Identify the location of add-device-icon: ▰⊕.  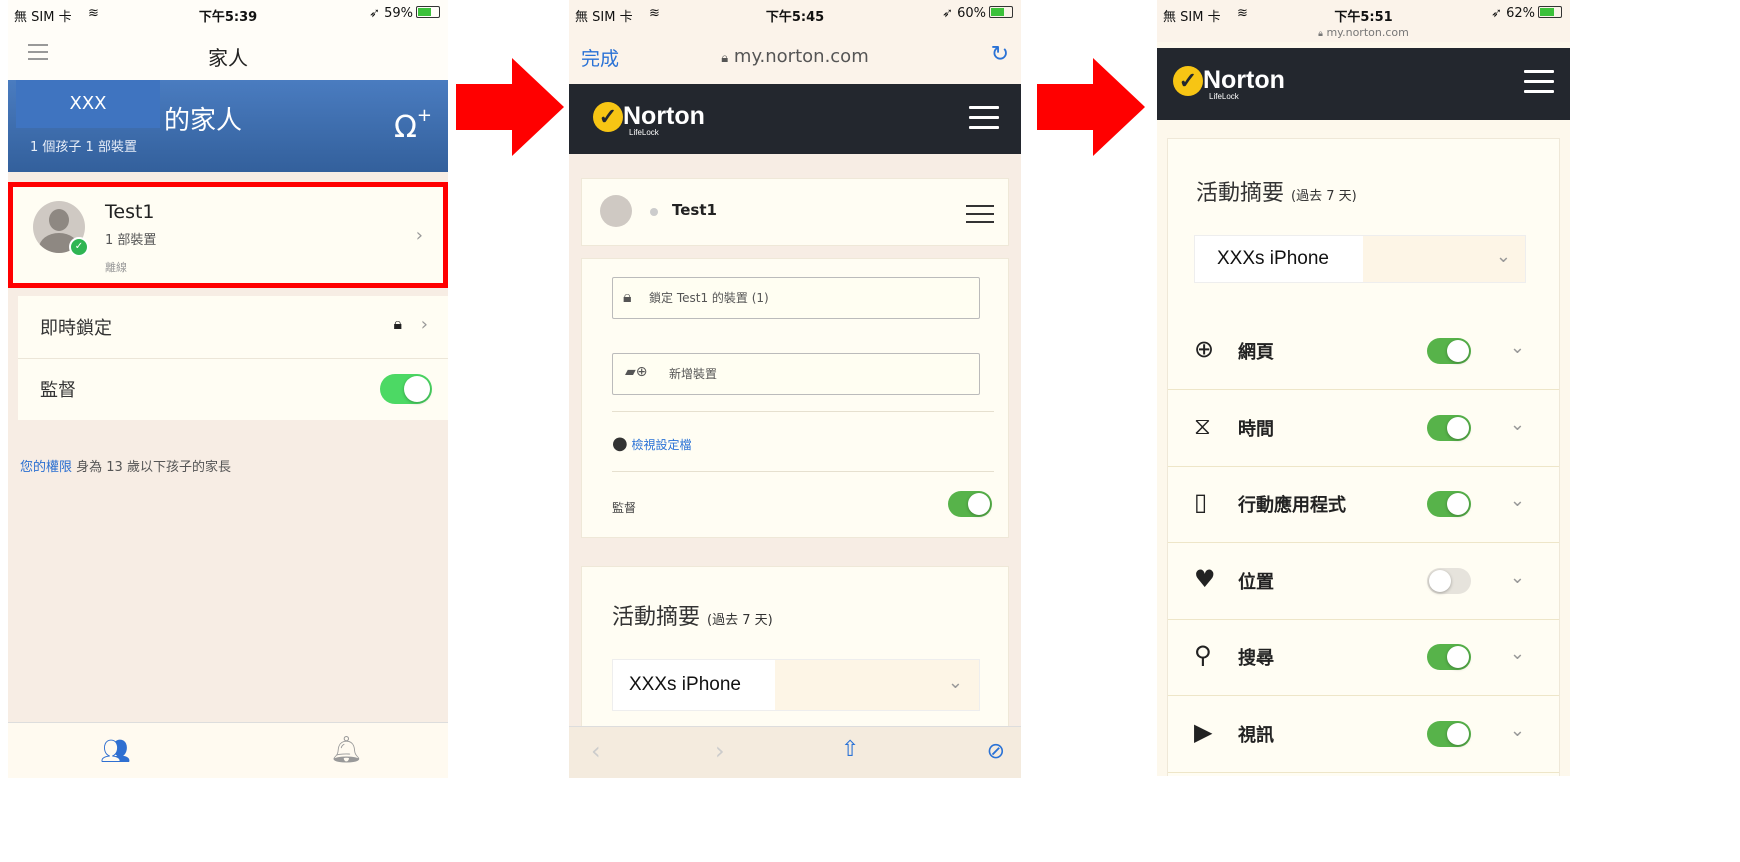
(636, 372).